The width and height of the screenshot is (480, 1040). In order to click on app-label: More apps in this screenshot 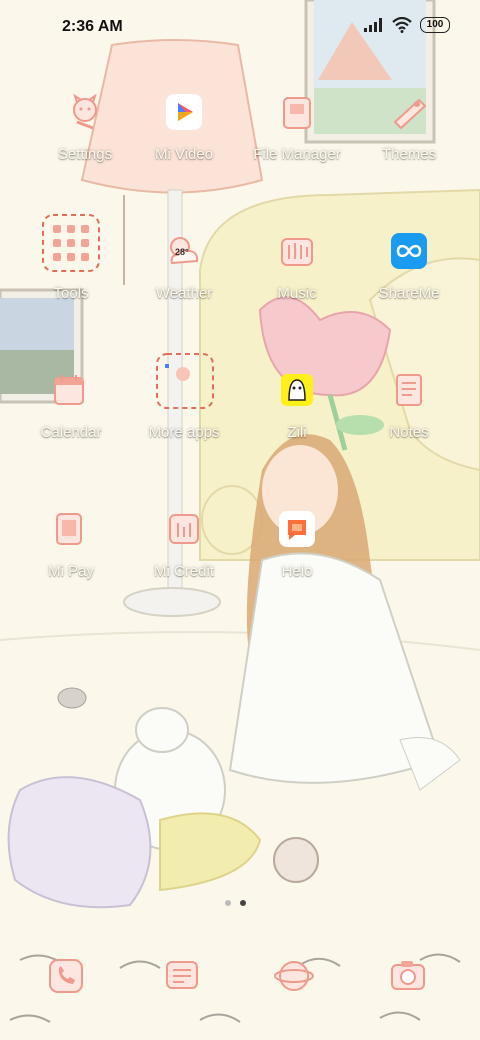, I will do `click(184, 432)`.